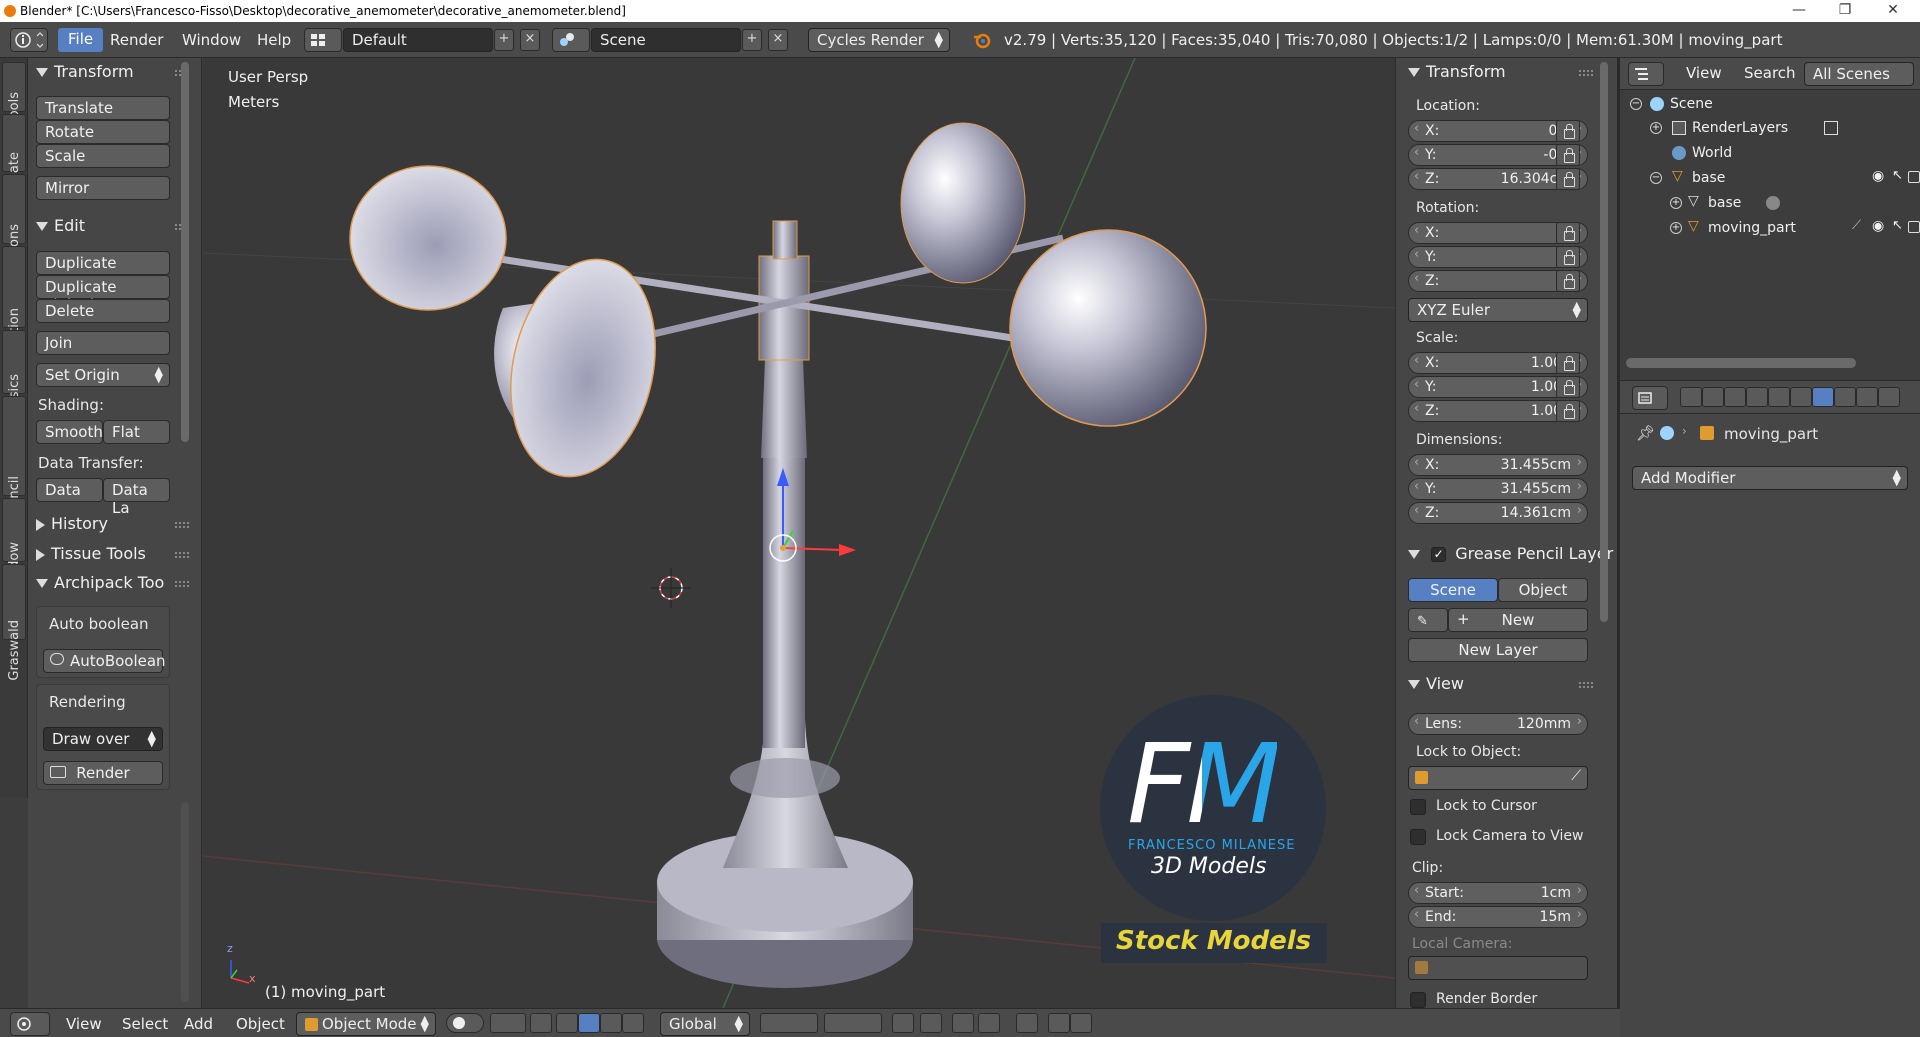 This screenshot has width=1920, height=1037. Describe the element at coordinates (1735, 397) in the screenshot. I see `scene-tab-icon` at that location.